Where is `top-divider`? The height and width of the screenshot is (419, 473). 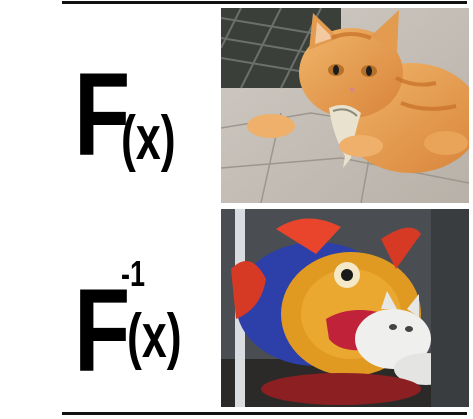 top-divider is located at coordinates (264, 2).